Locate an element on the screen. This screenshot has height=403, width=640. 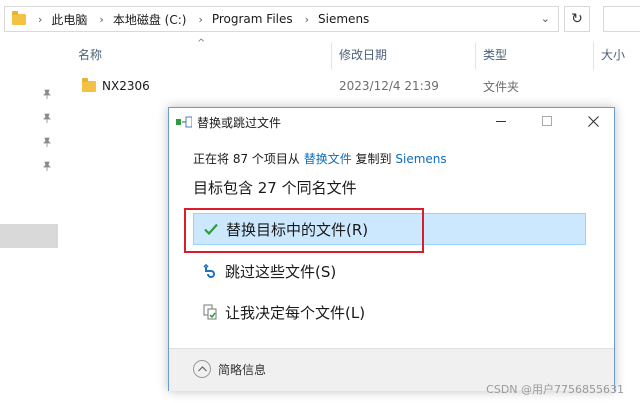
column-header-modified: 修改日期 is located at coordinates (363, 54).